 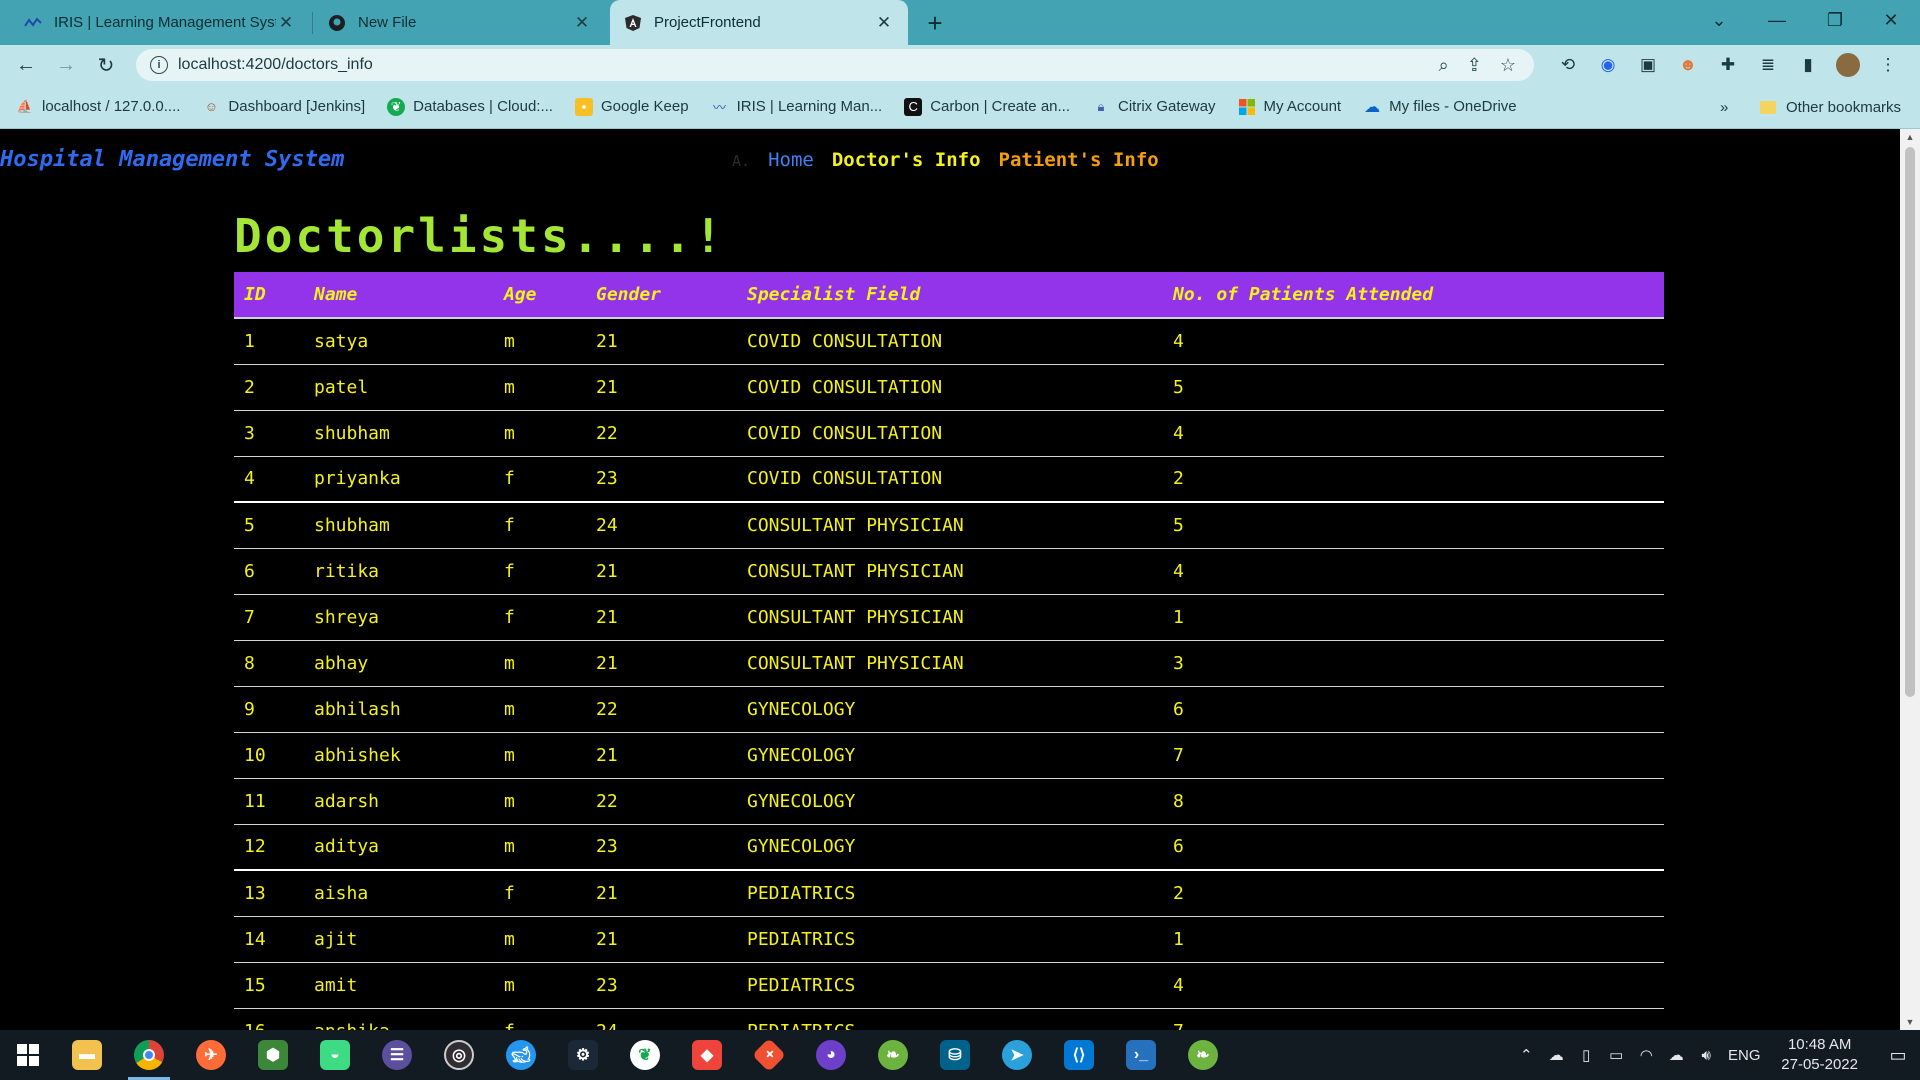 I want to click on postman-icon: ✈, so click(x=211, y=1055).